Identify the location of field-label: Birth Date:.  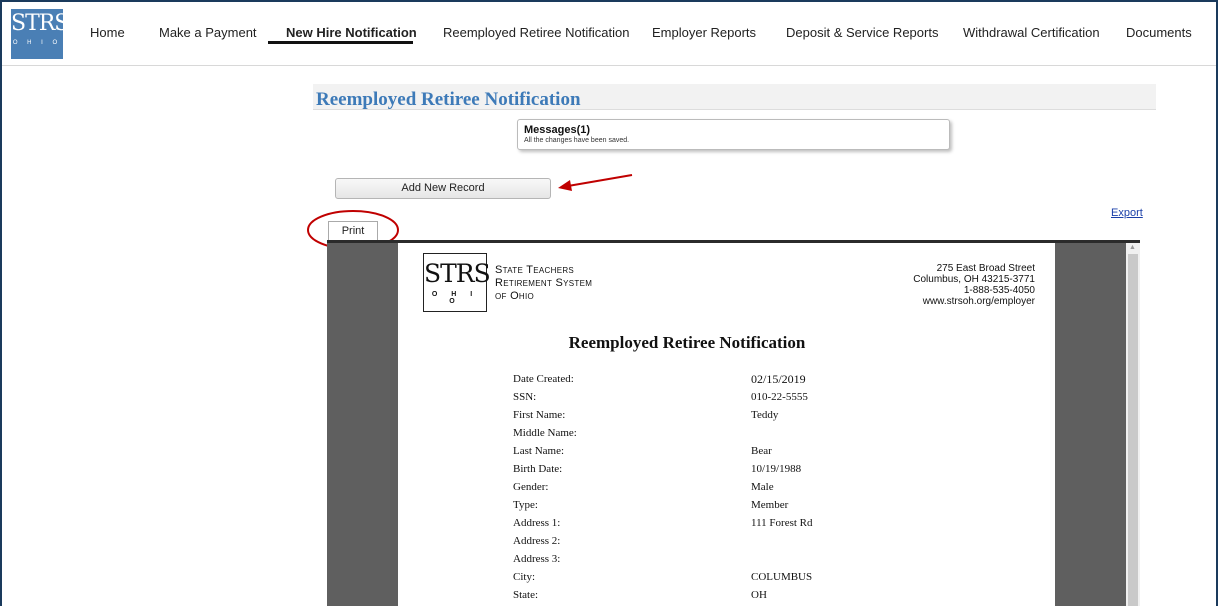
(538, 469).